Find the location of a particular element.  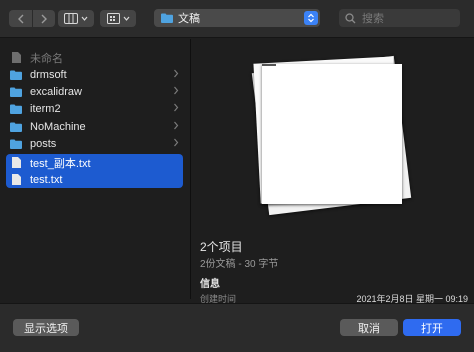

preview-page is located at coordinates (332, 134).